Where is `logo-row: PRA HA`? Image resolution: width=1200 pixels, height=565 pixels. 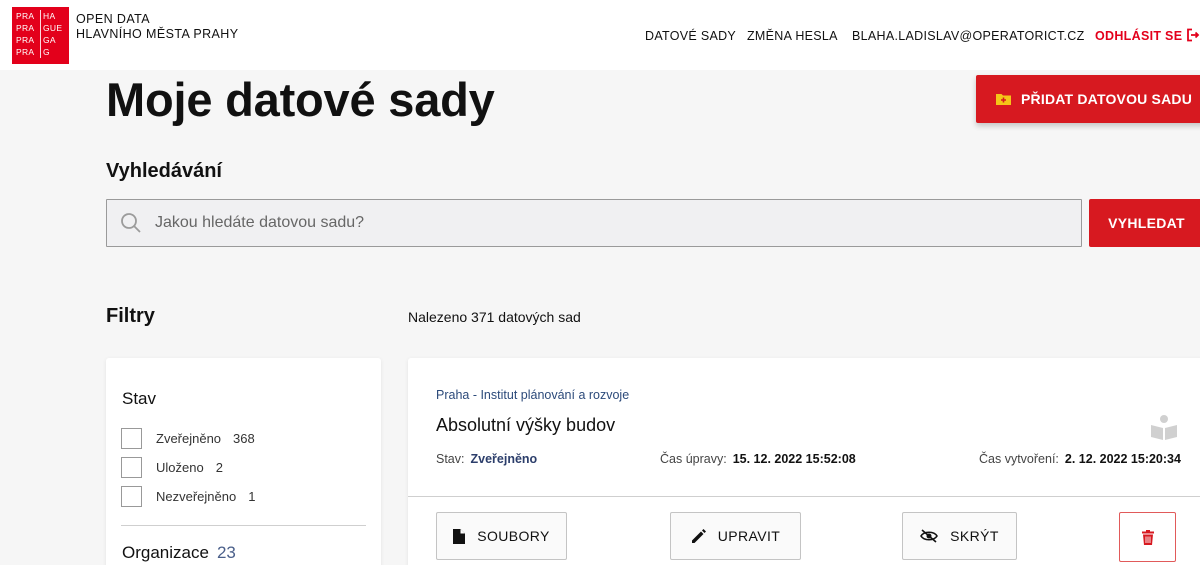
logo-row: PRA HA is located at coordinates (36, 16).